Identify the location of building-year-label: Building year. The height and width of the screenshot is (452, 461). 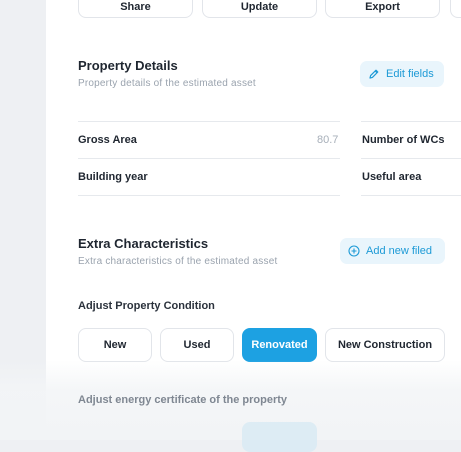
(113, 177).